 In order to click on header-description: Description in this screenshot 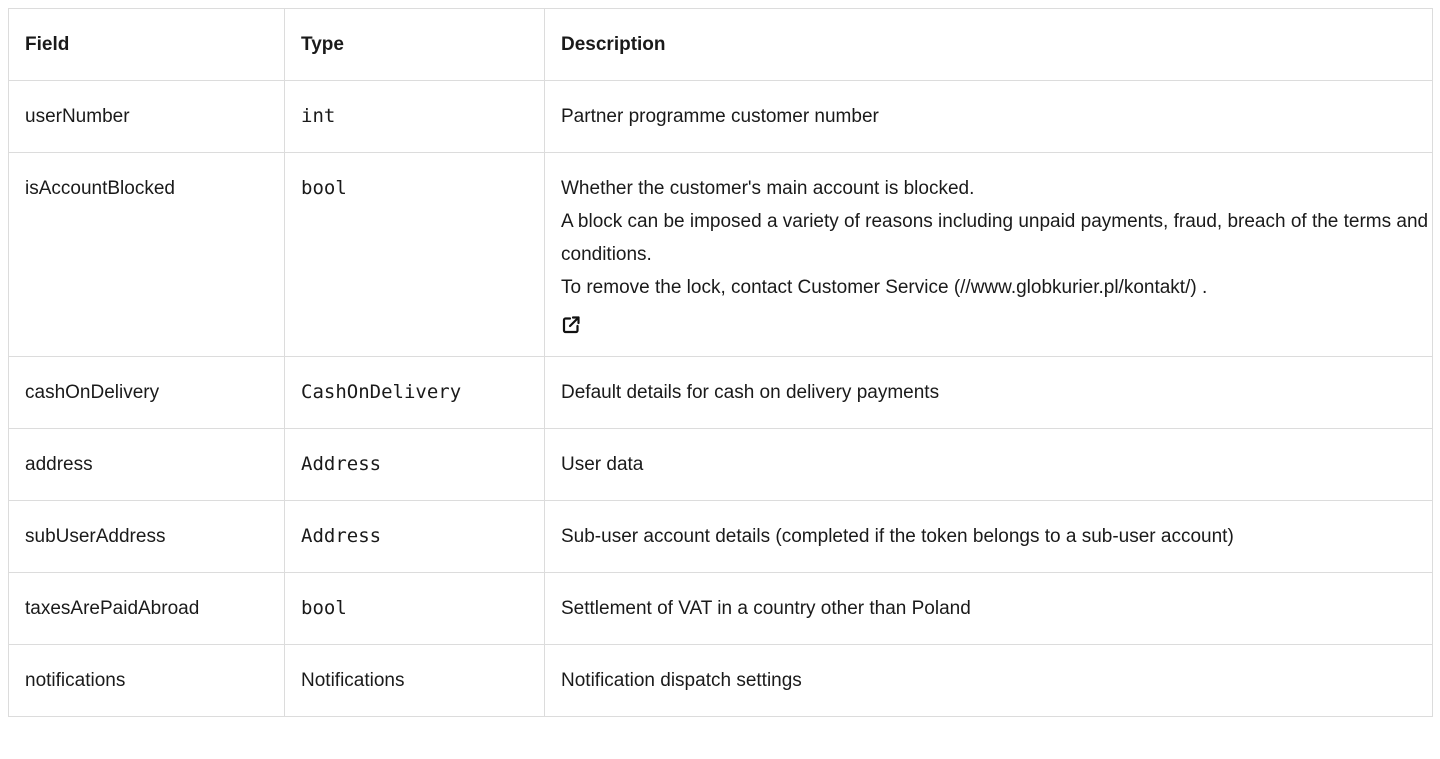, I will do `click(988, 44)`.